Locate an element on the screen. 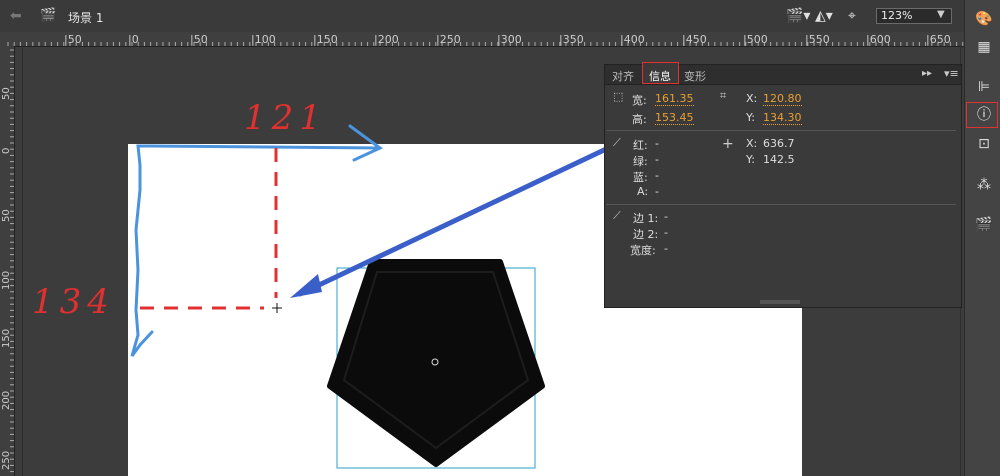 The height and width of the screenshot is (476, 1000). annotation-x-value: 121 is located at coordinates (285, 118).